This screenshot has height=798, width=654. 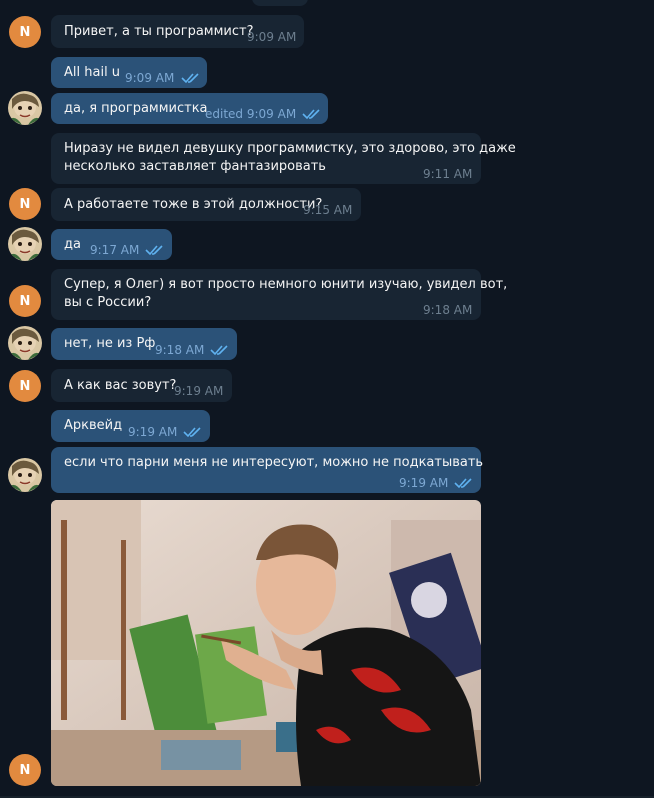 What do you see at coordinates (328, 210) in the screenshot?
I see `message-time: 9:15 AM` at bounding box center [328, 210].